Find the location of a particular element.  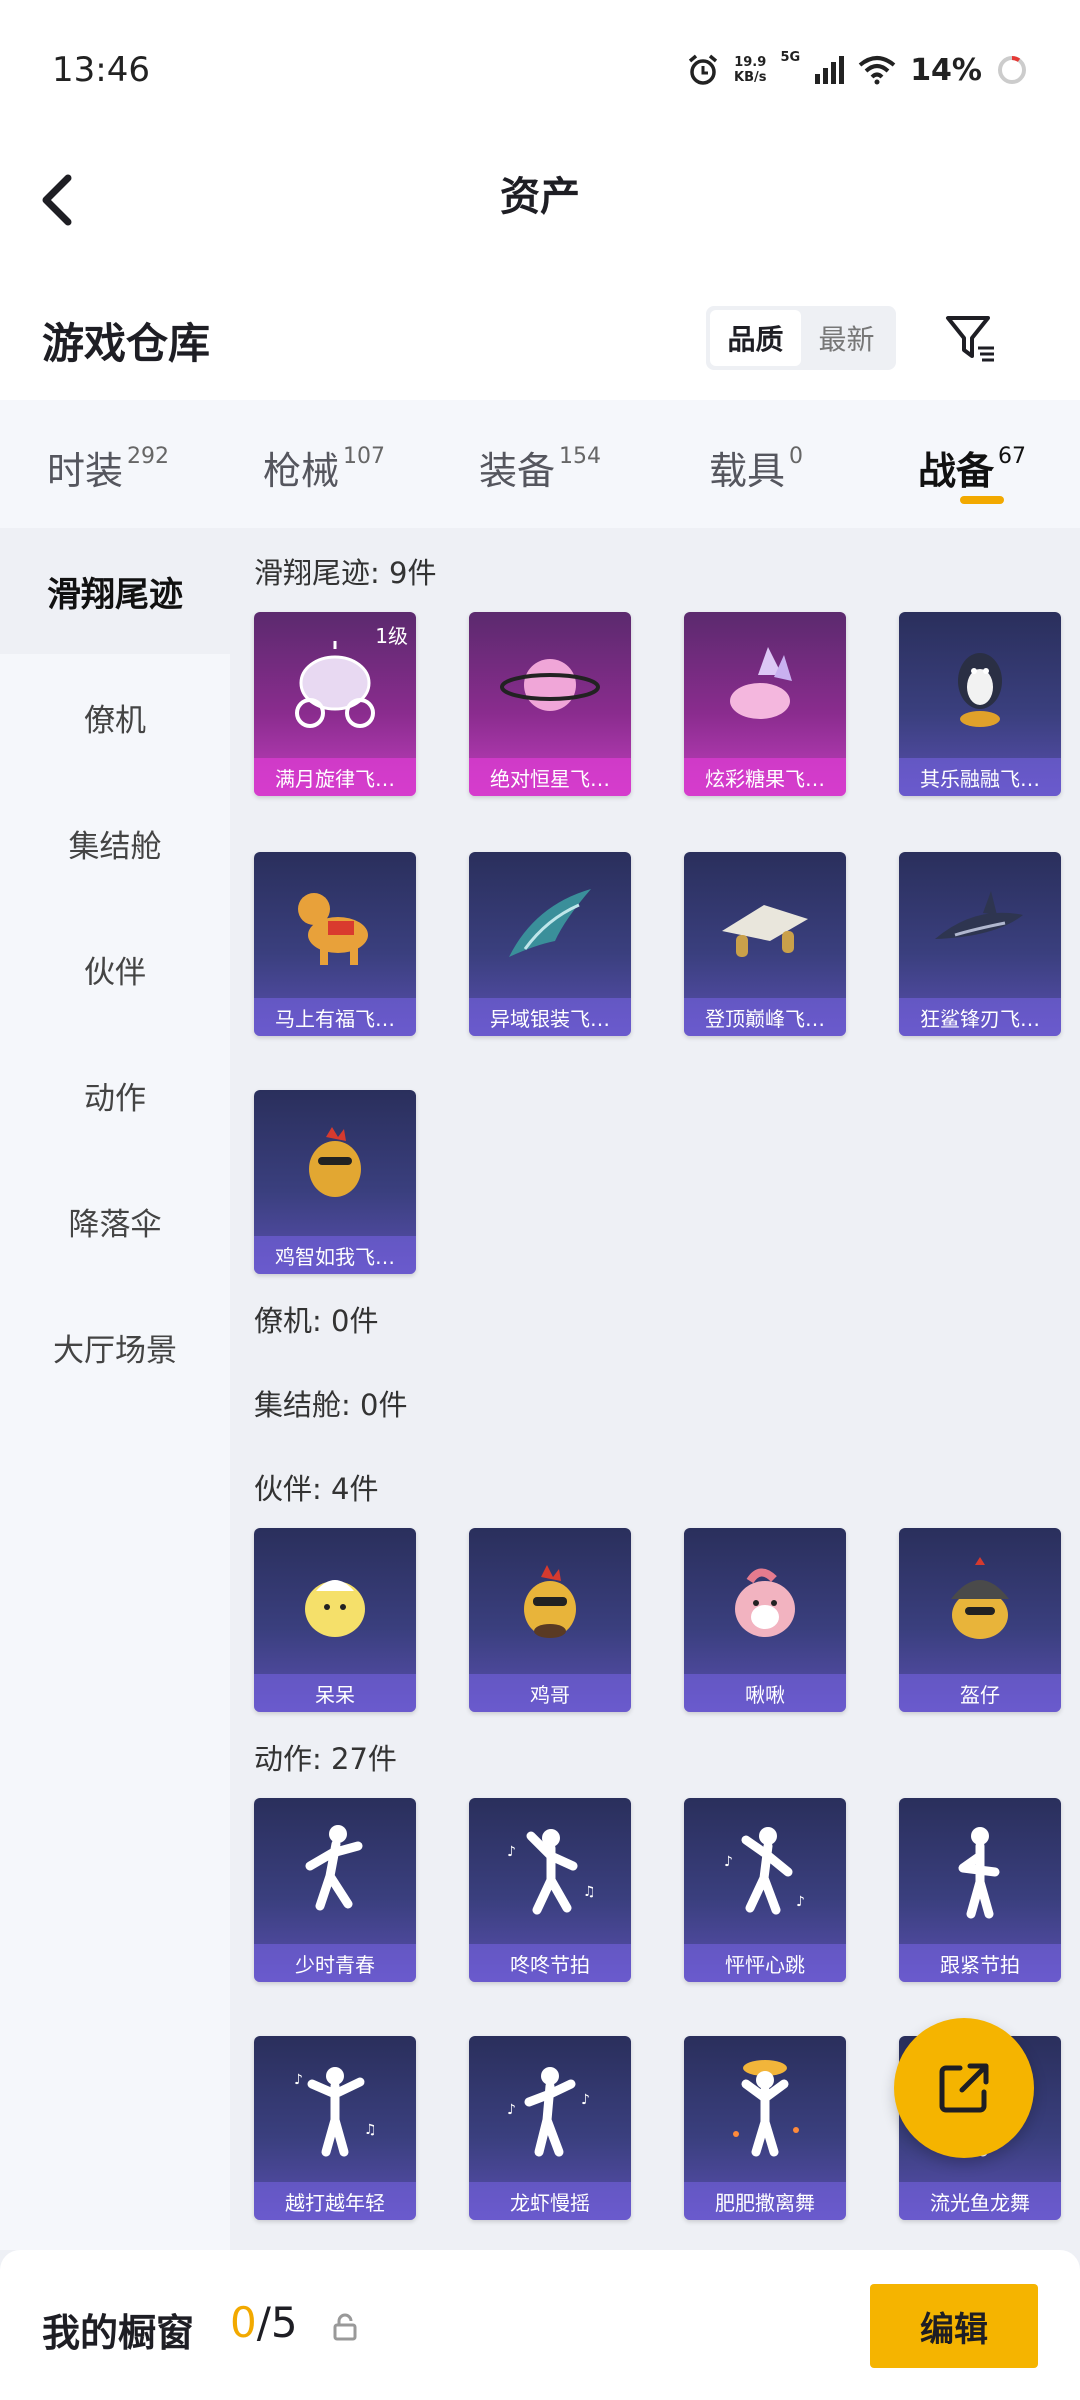

item-name: 肥肥撒离舞 is located at coordinates (765, 2201).